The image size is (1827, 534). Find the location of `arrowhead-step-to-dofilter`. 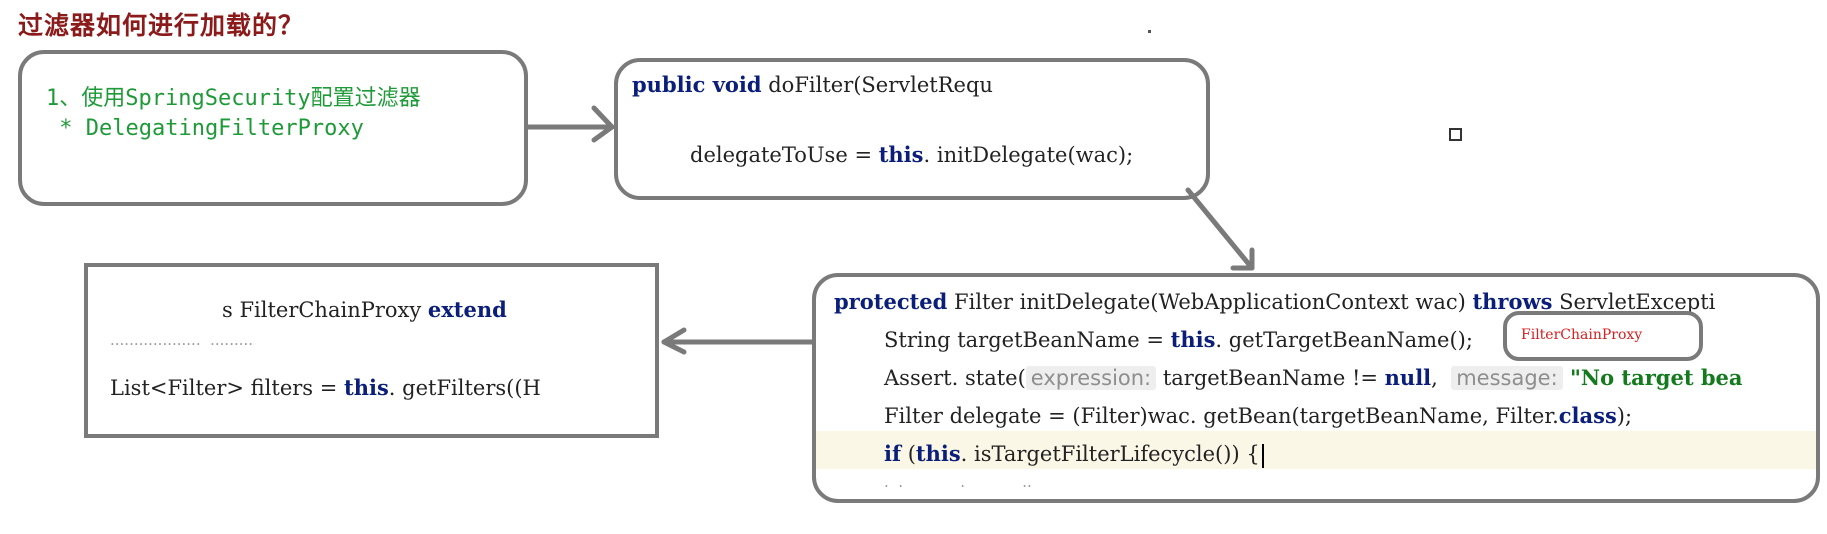

arrowhead-step-to-dofilter is located at coordinates (603, 124).